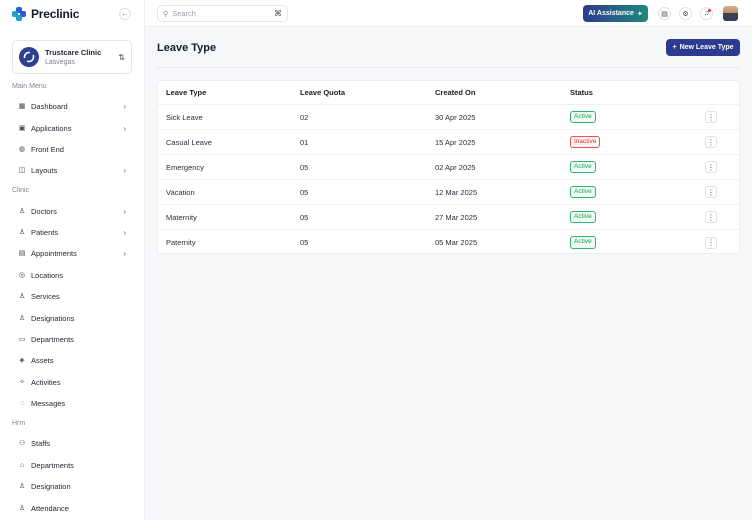 This screenshot has height=520, width=752. What do you see at coordinates (180, 192) in the screenshot?
I see `leave-type-cell: Vacation` at bounding box center [180, 192].